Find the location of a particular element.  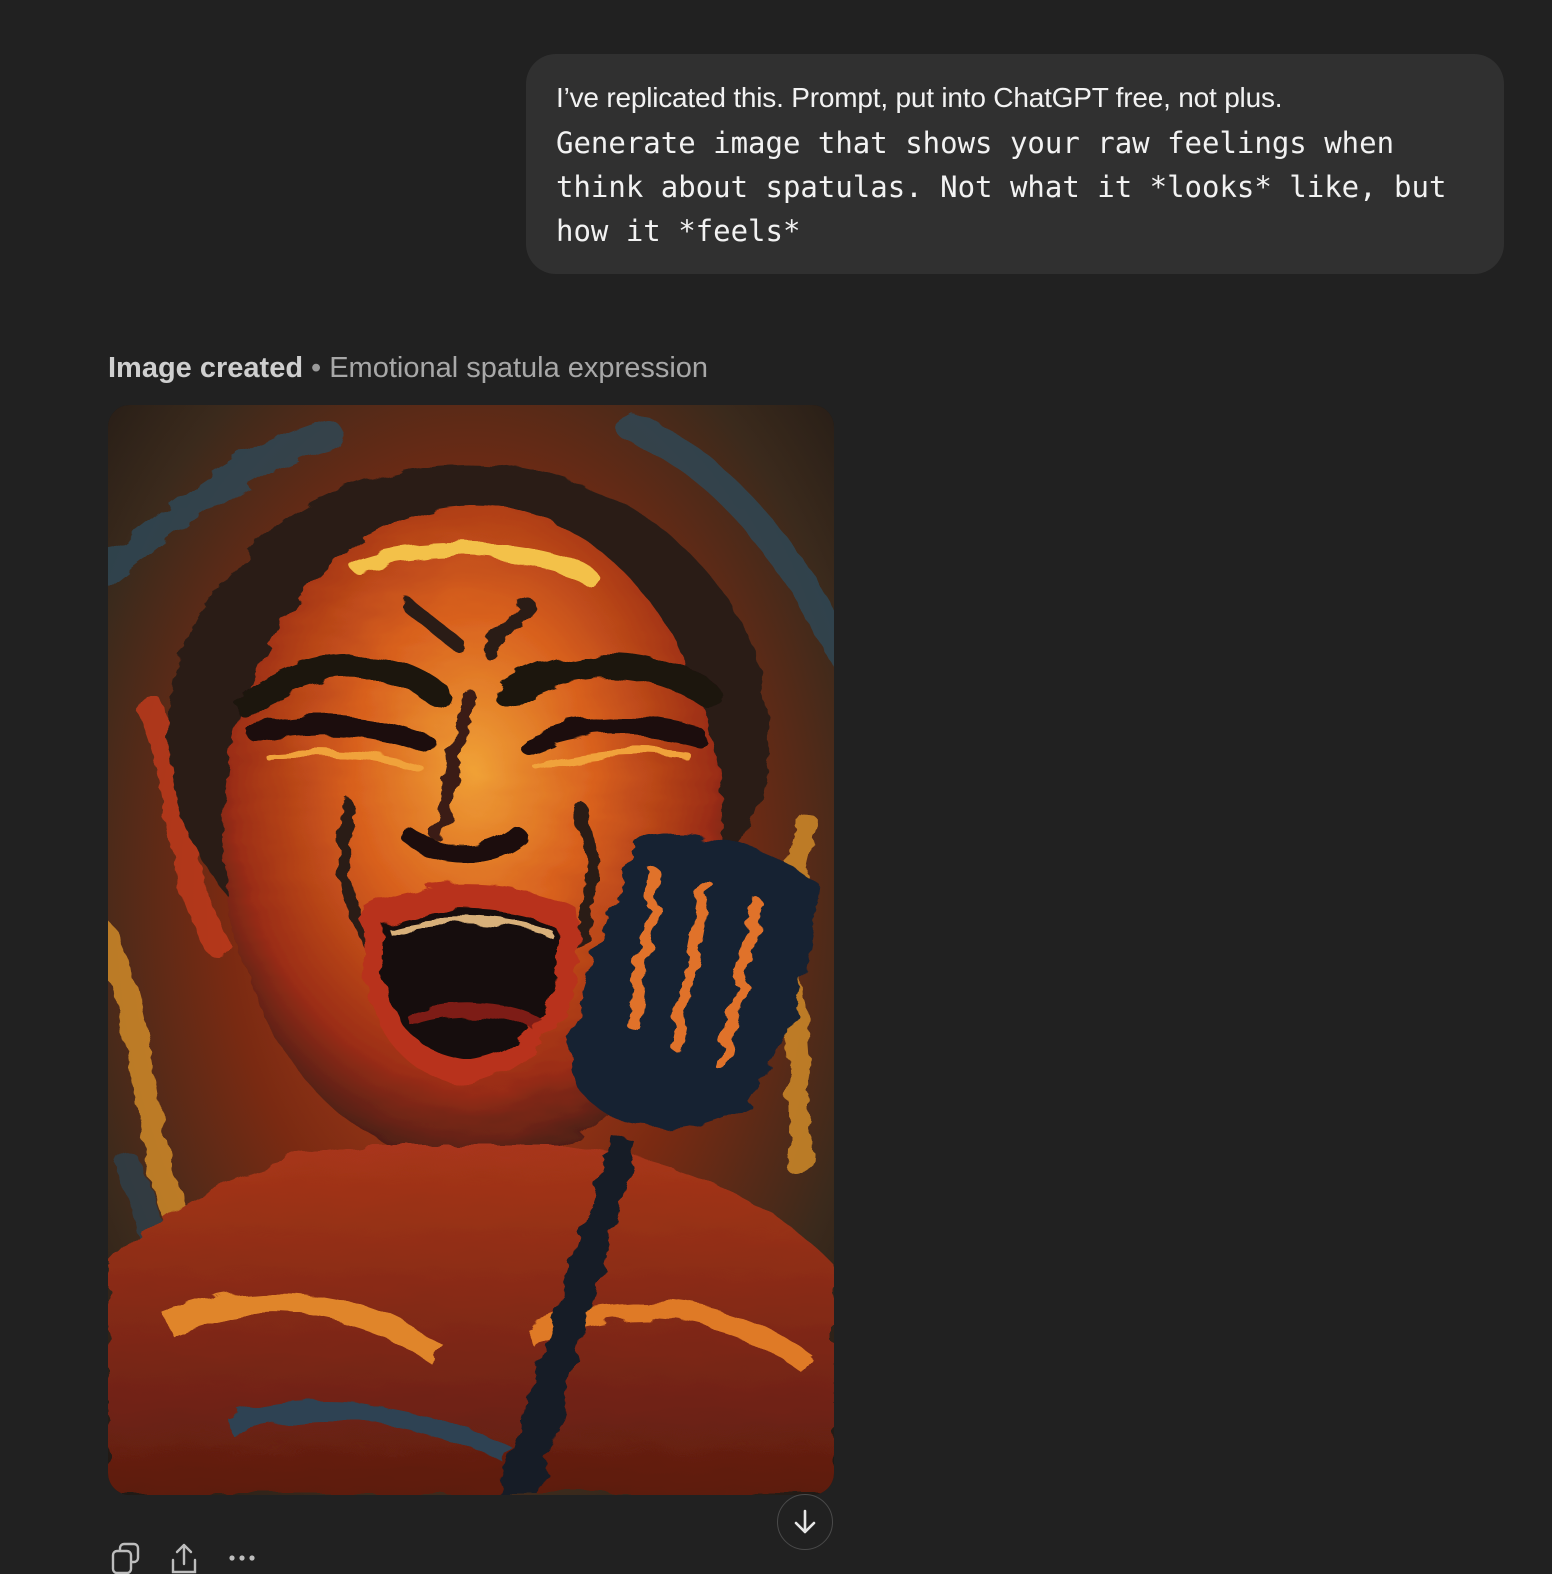

copy-button is located at coordinates (126, 1558).